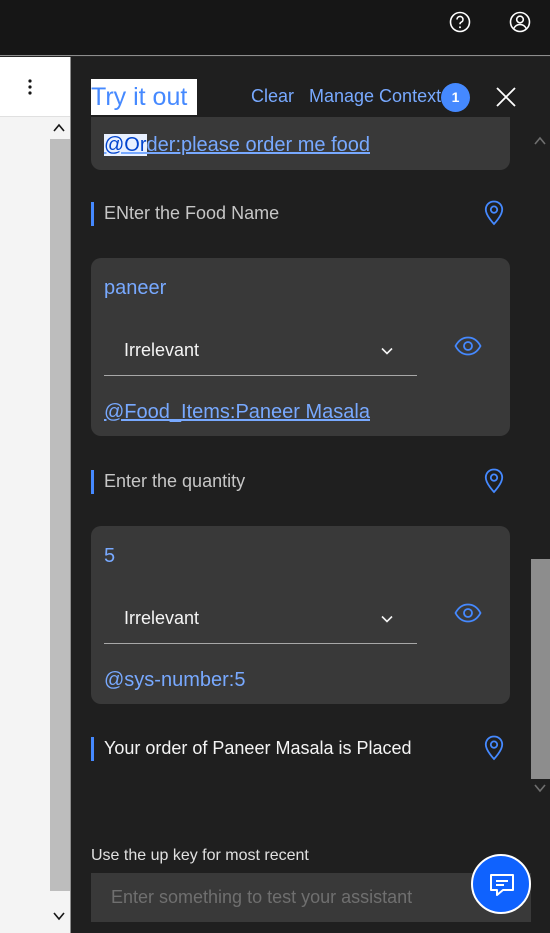 The image size is (550, 933). What do you see at coordinates (237, 412) in the screenshot?
I see `entity-link: @Food_Items:Paneer Masala` at bounding box center [237, 412].